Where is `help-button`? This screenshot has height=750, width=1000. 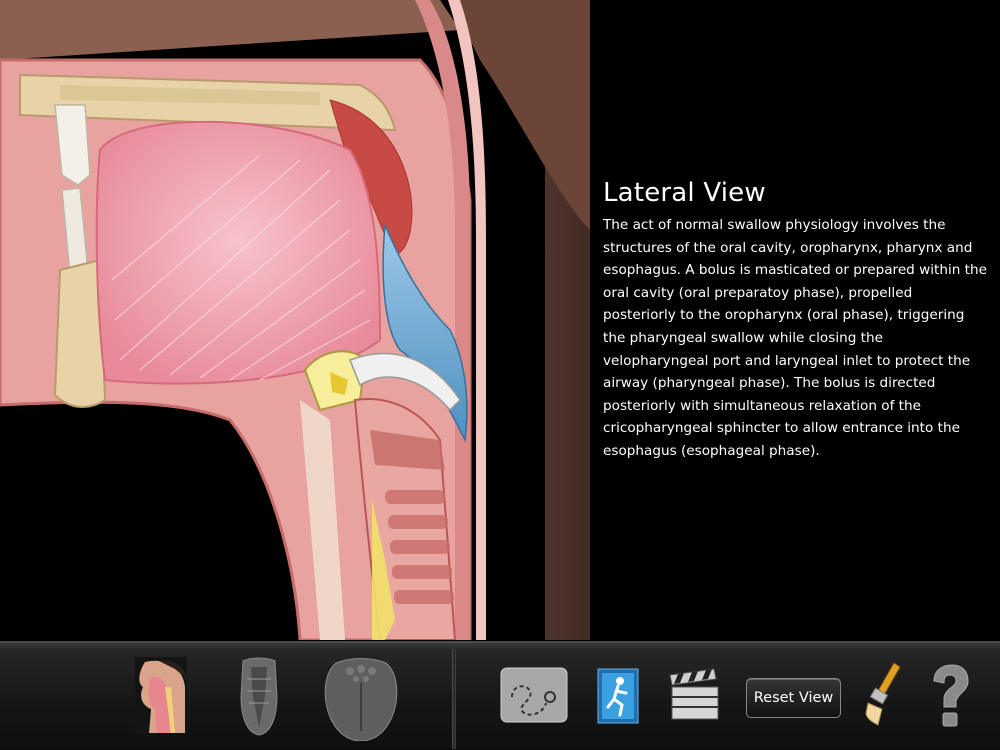 help-button is located at coordinates (950, 696).